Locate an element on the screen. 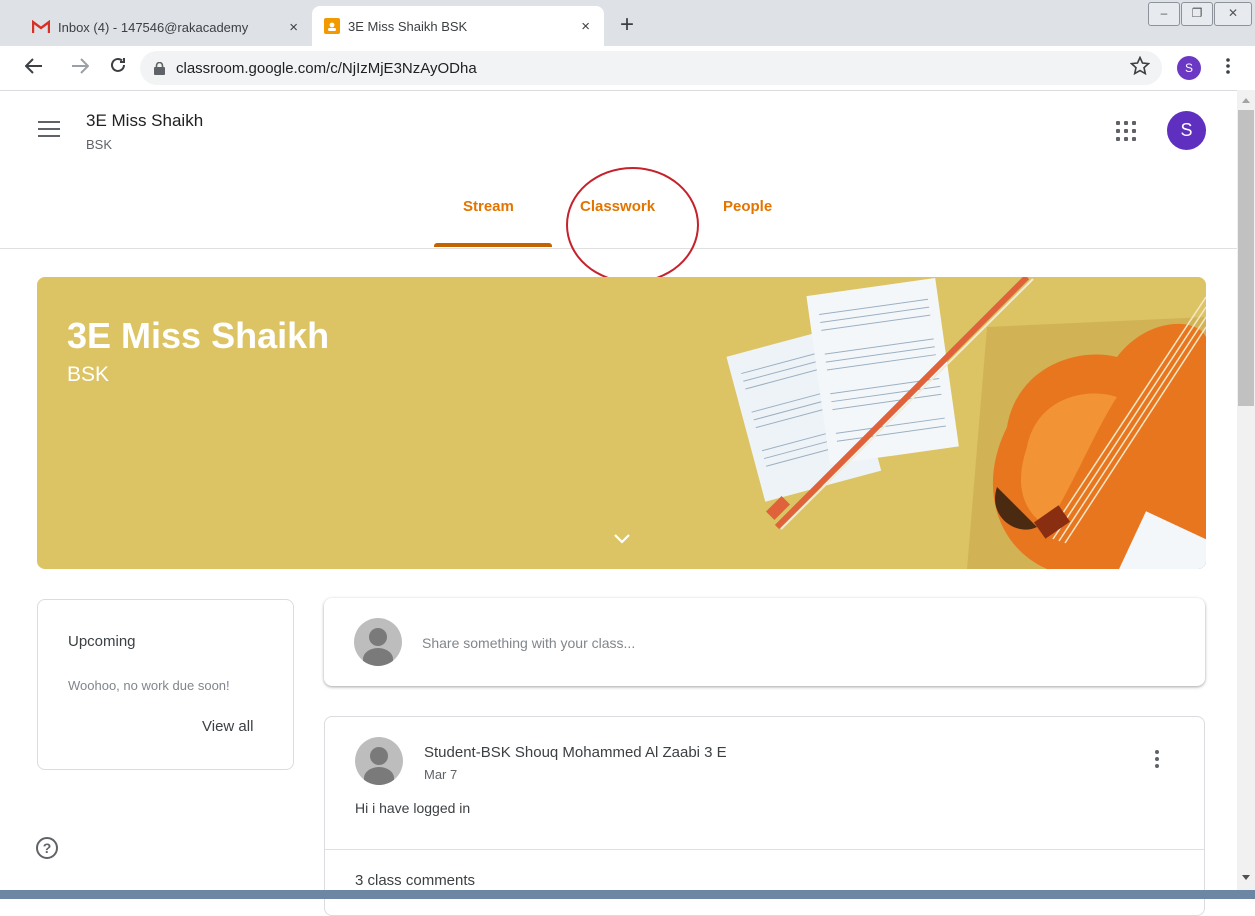 Image resolution: width=1255 pixels, height=916 pixels. reload-icon is located at coordinates (118, 68).